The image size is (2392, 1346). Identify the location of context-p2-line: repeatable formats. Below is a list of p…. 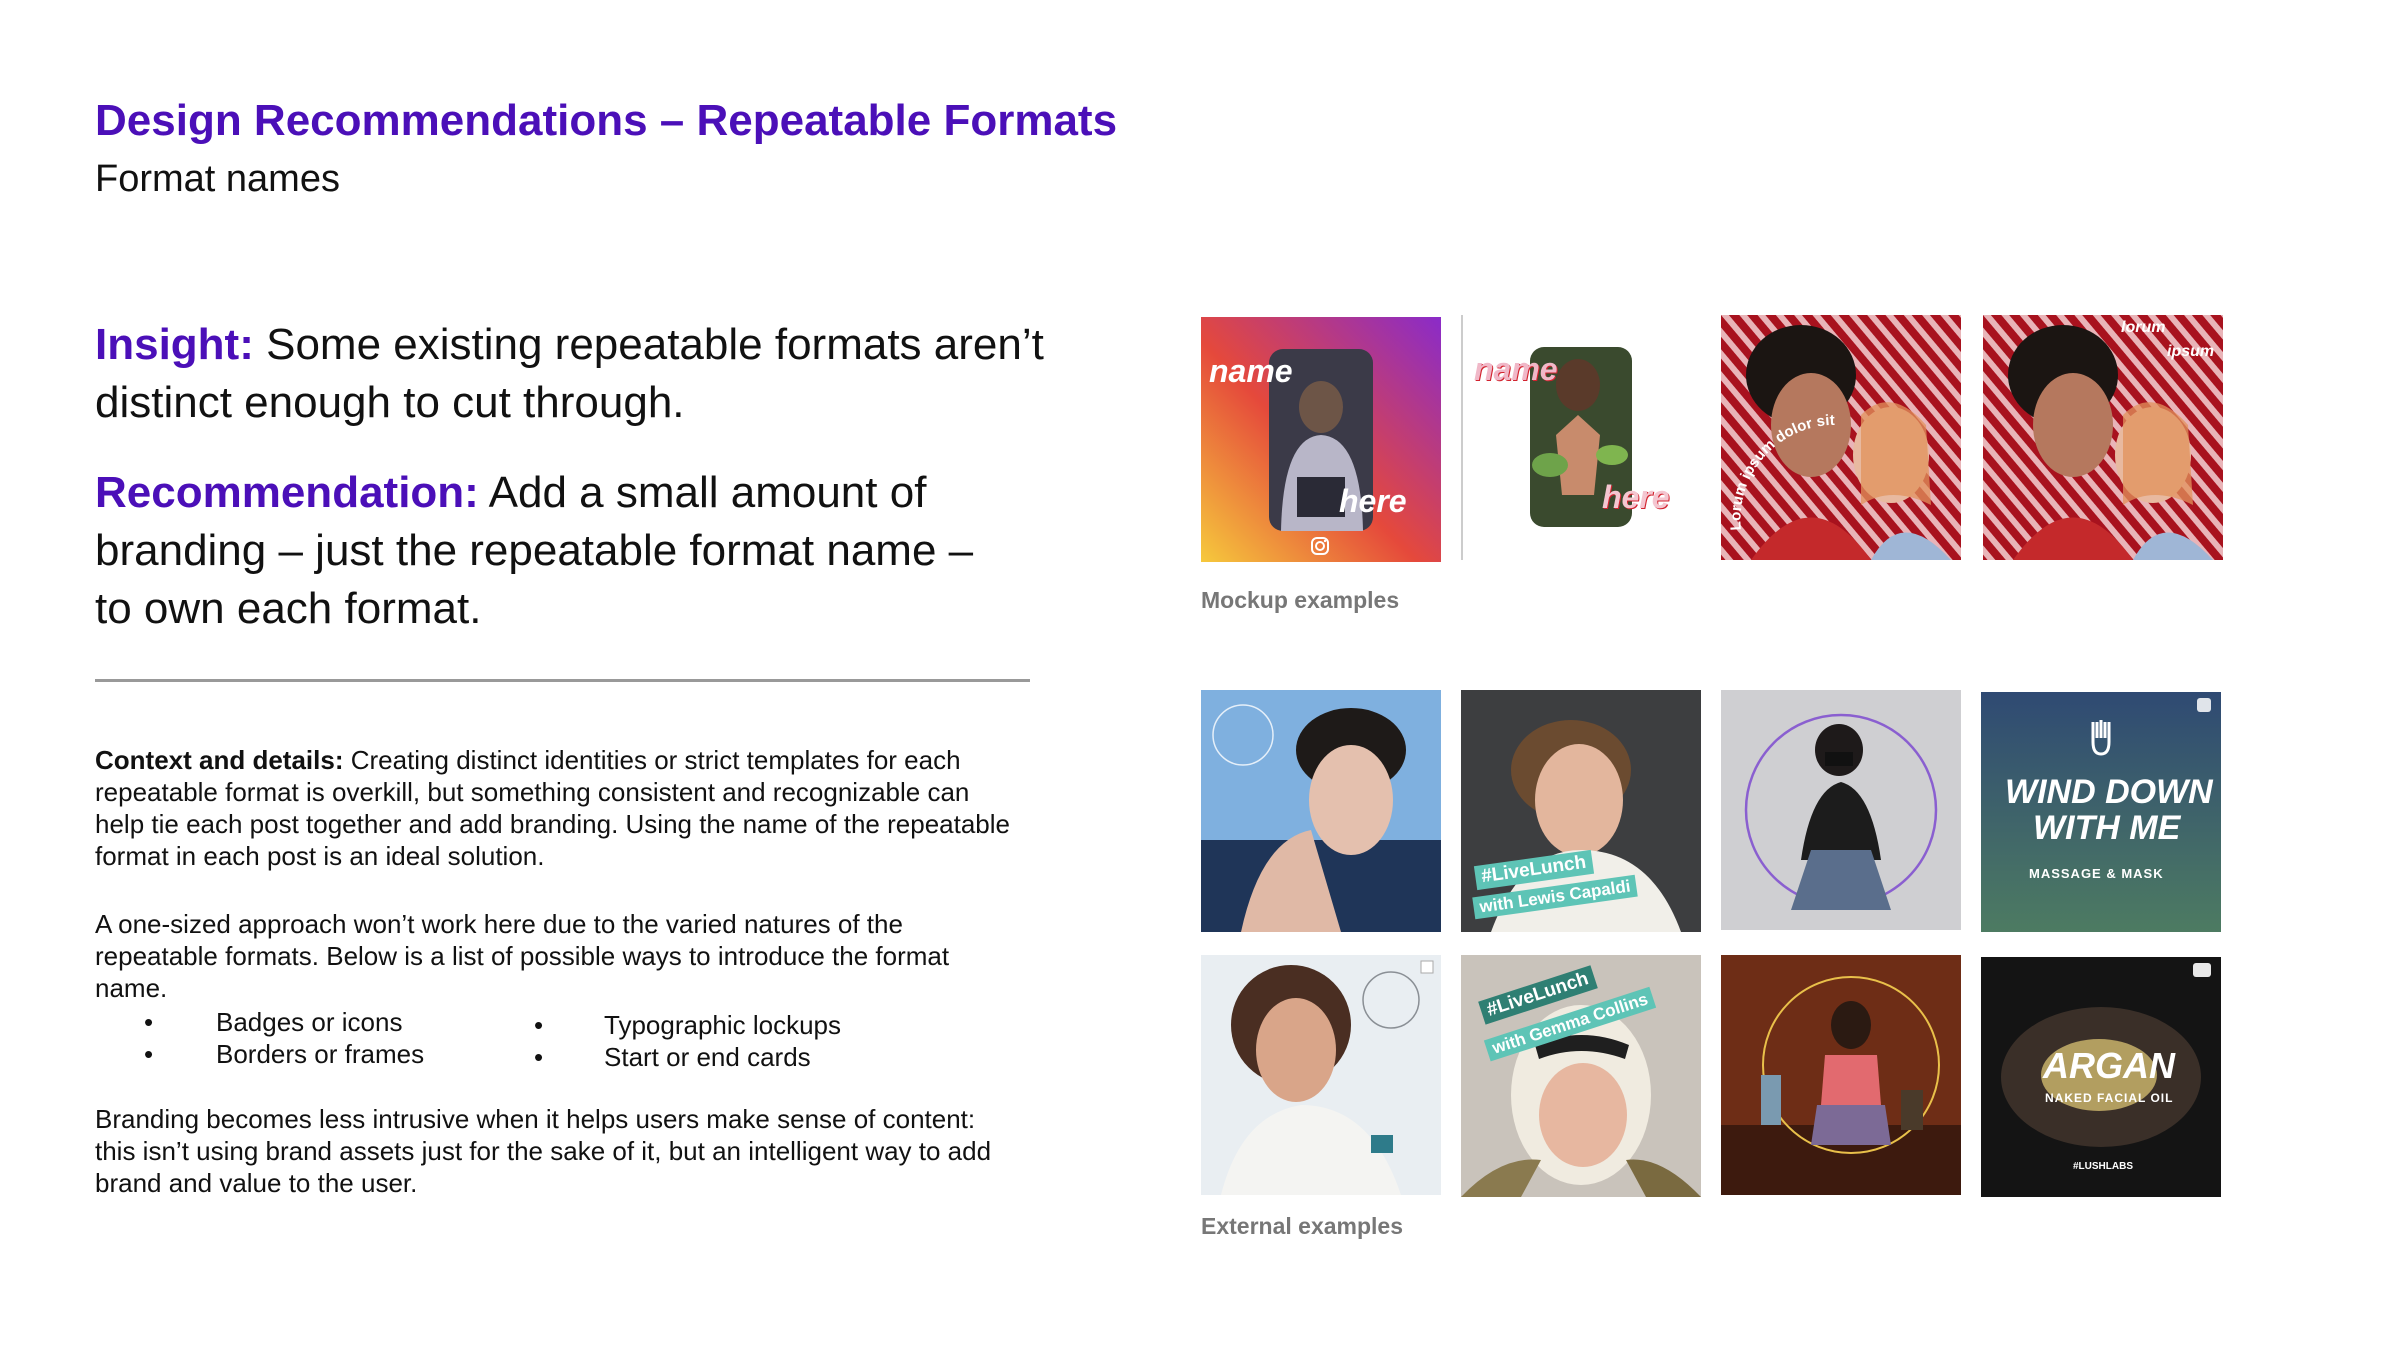
(522, 956).